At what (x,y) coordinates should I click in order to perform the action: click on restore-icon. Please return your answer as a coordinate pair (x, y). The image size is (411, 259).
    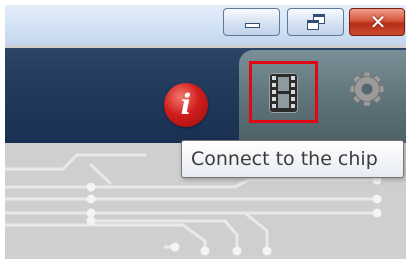
    Looking at the image, I should click on (317, 22).